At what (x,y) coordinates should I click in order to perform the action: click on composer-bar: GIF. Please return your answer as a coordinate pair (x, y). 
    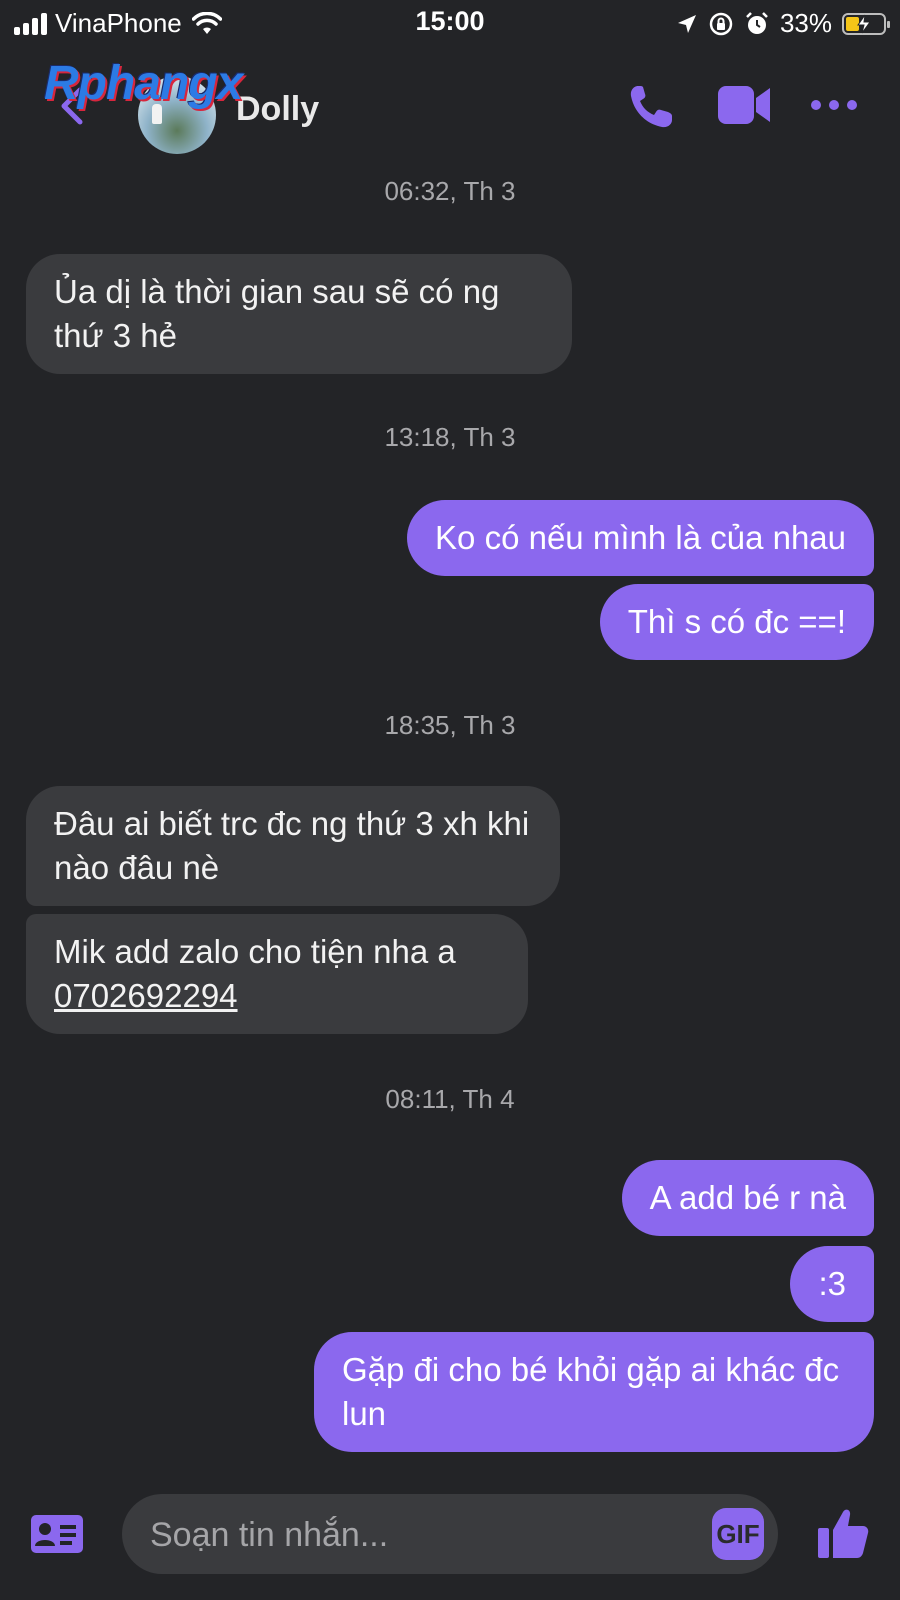
    Looking at the image, I should click on (450, 1540).